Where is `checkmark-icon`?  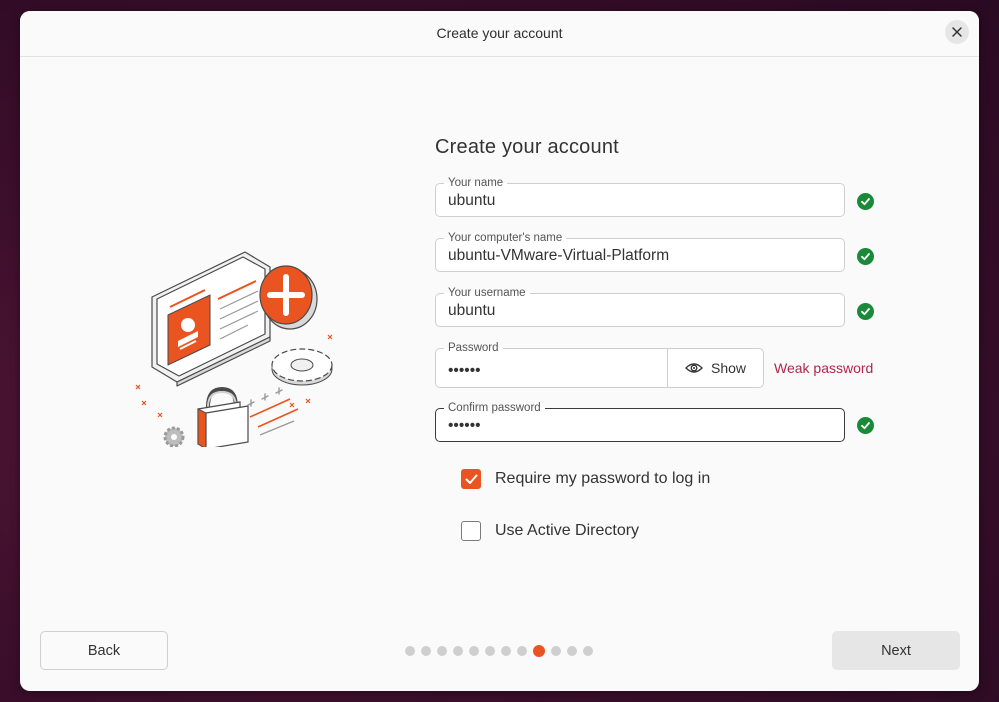
checkmark-icon is located at coordinates (471, 479).